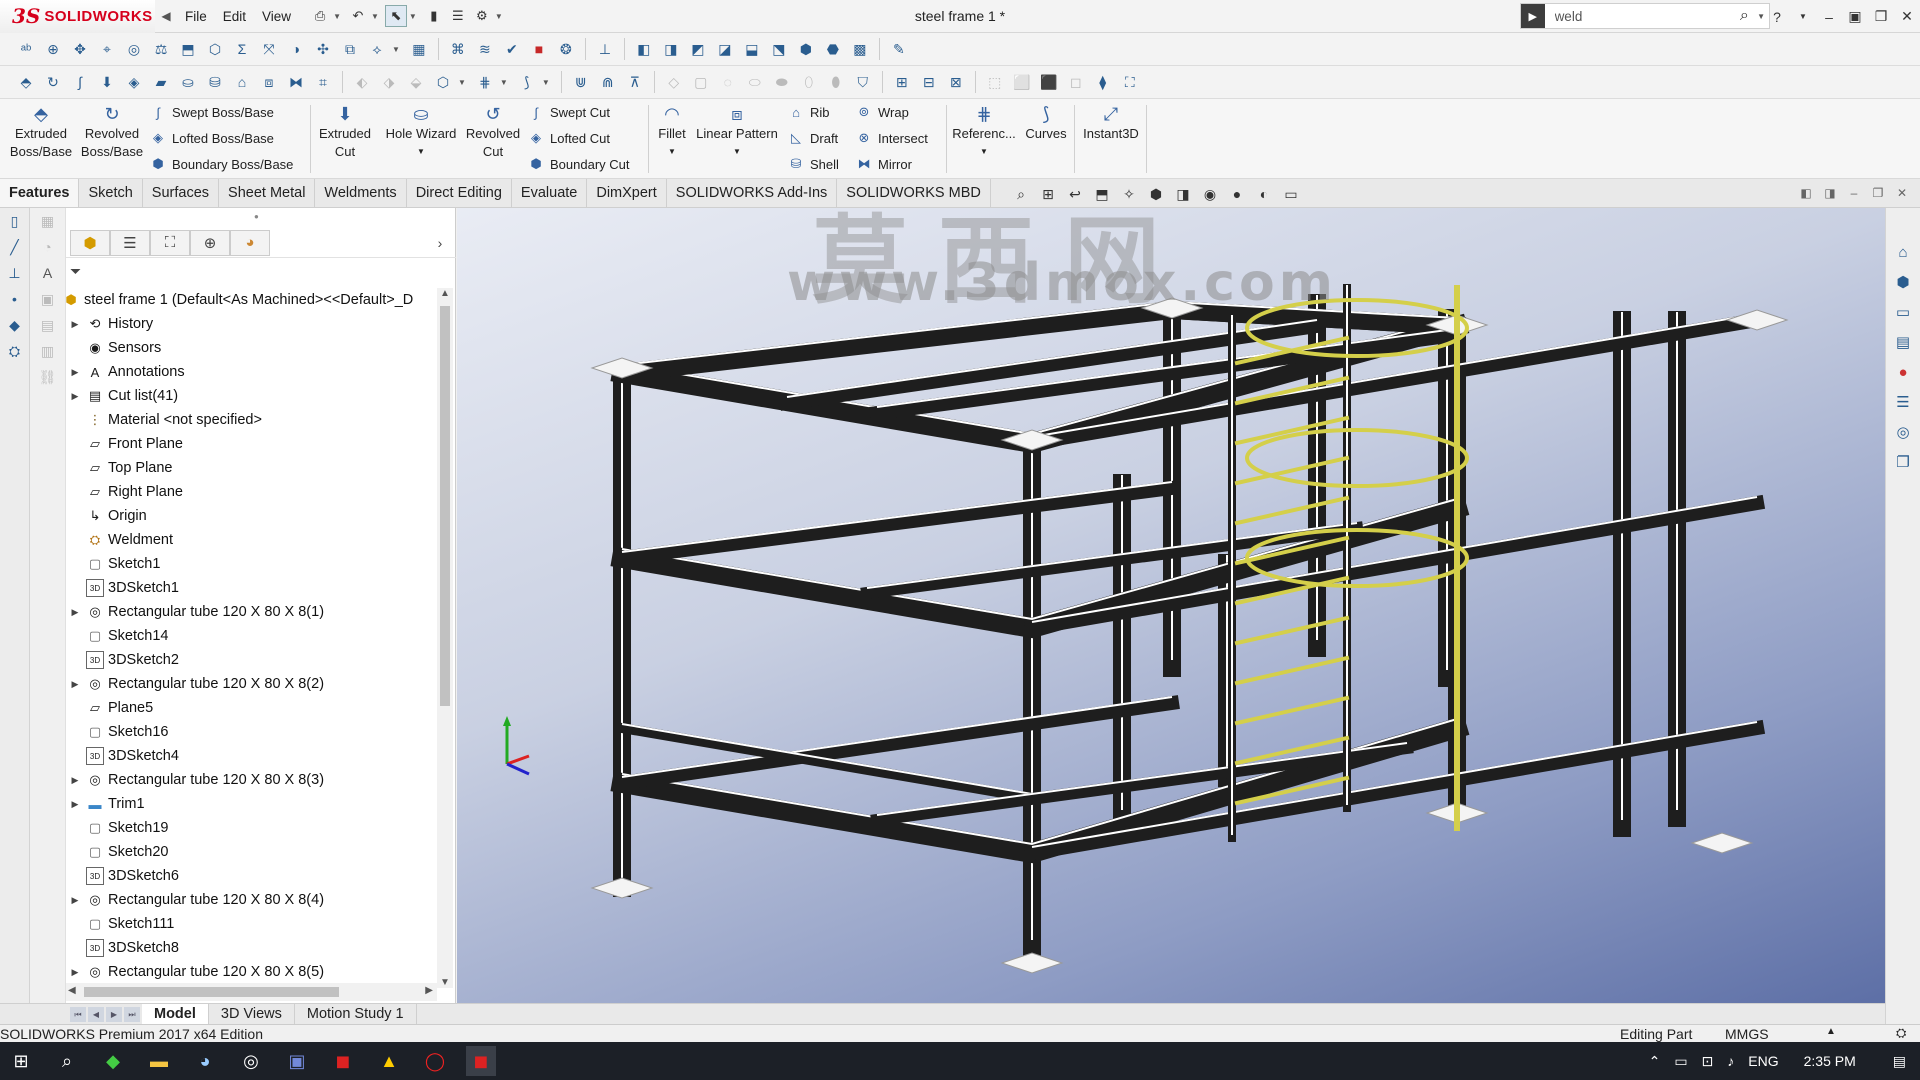 The image size is (1920, 1080). What do you see at coordinates (130, 242) in the screenshot?
I see `property-manager-tab-icon: ☰` at bounding box center [130, 242].